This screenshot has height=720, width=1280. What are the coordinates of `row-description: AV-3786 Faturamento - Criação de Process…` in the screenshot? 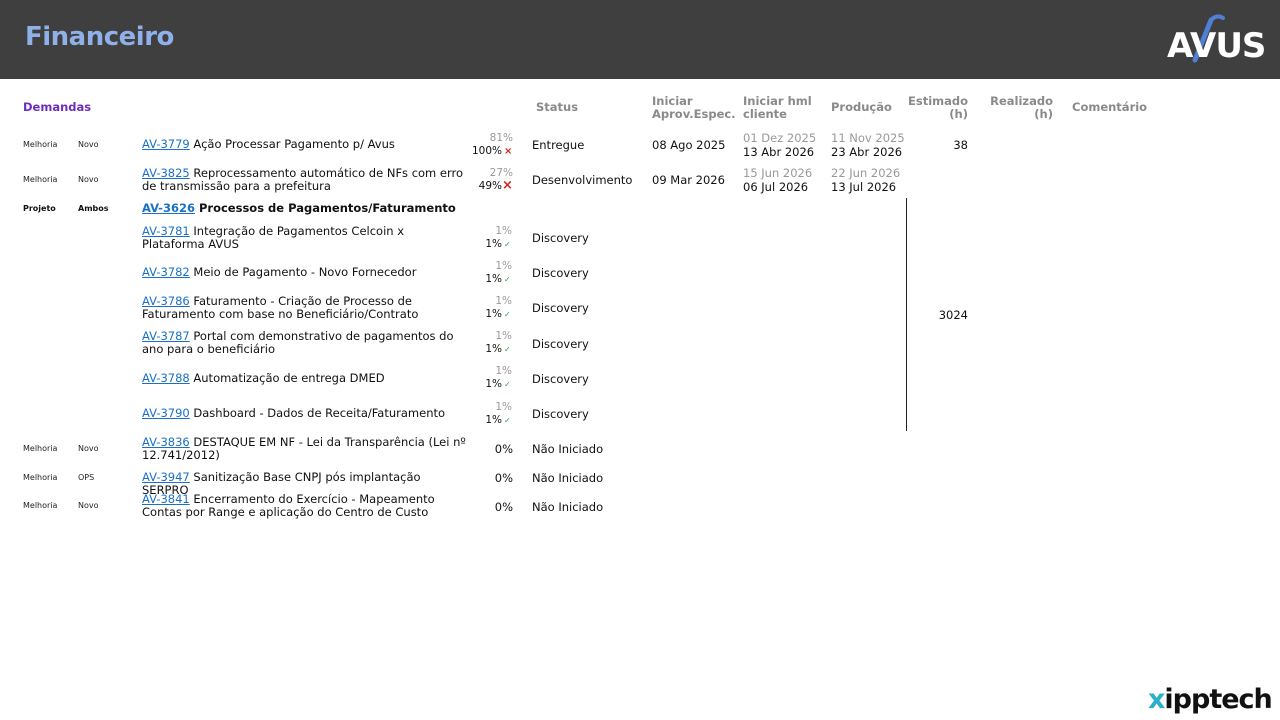 It's located at (304, 308).